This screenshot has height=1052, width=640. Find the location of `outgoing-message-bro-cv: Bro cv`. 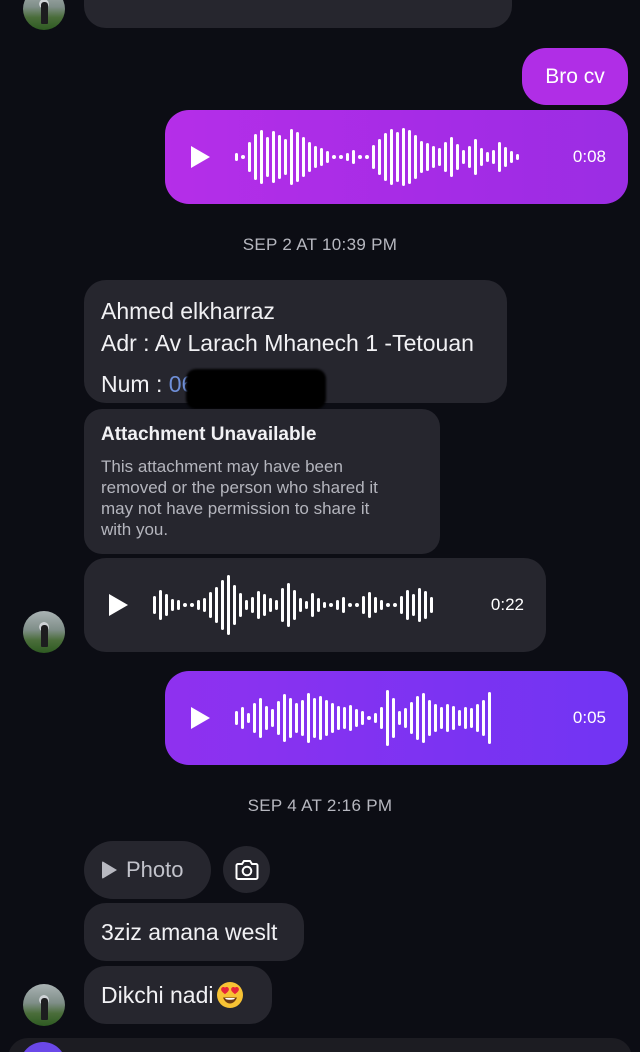

outgoing-message-bro-cv: Bro cv is located at coordinates (575, 76).